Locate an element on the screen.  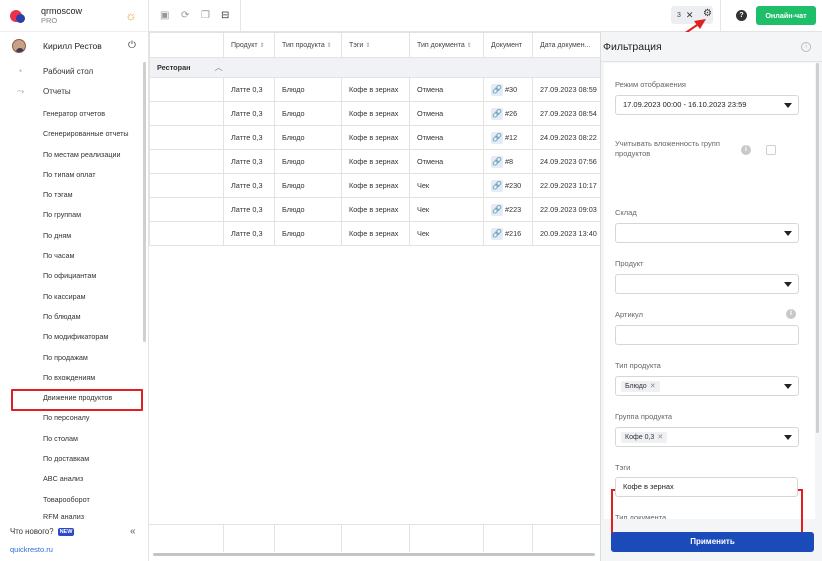
submenu-item: RFM анализ is located at coordinates (72, 516).